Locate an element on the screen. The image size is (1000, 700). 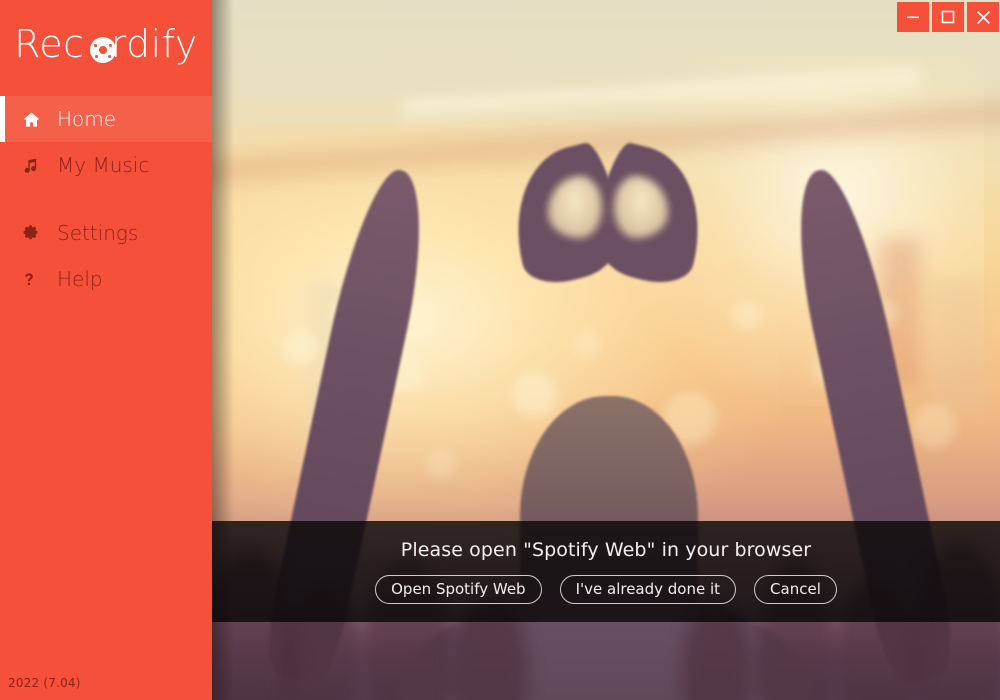
gear-icon is located at coordinates (35, 233).